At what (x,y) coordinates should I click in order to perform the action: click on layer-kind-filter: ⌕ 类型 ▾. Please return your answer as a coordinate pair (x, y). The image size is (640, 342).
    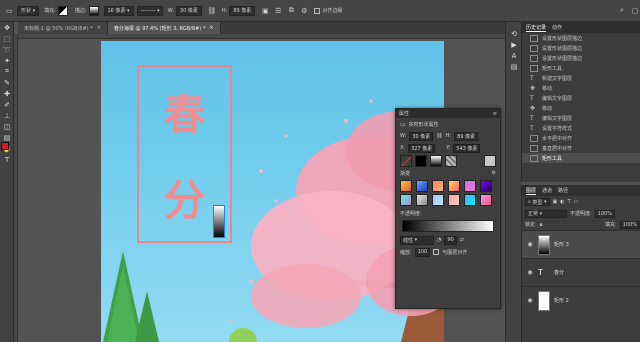
    Looking at the image, I should click on (537, 202).